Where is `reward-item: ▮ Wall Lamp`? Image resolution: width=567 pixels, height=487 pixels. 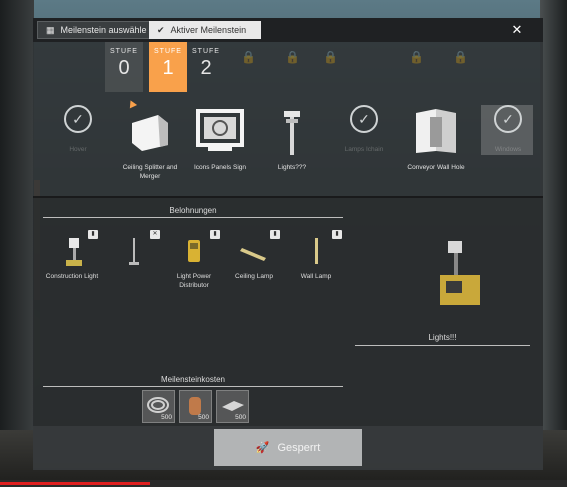
reward-item: ▮ Wall Lamp is located at coordinates (316, 255).